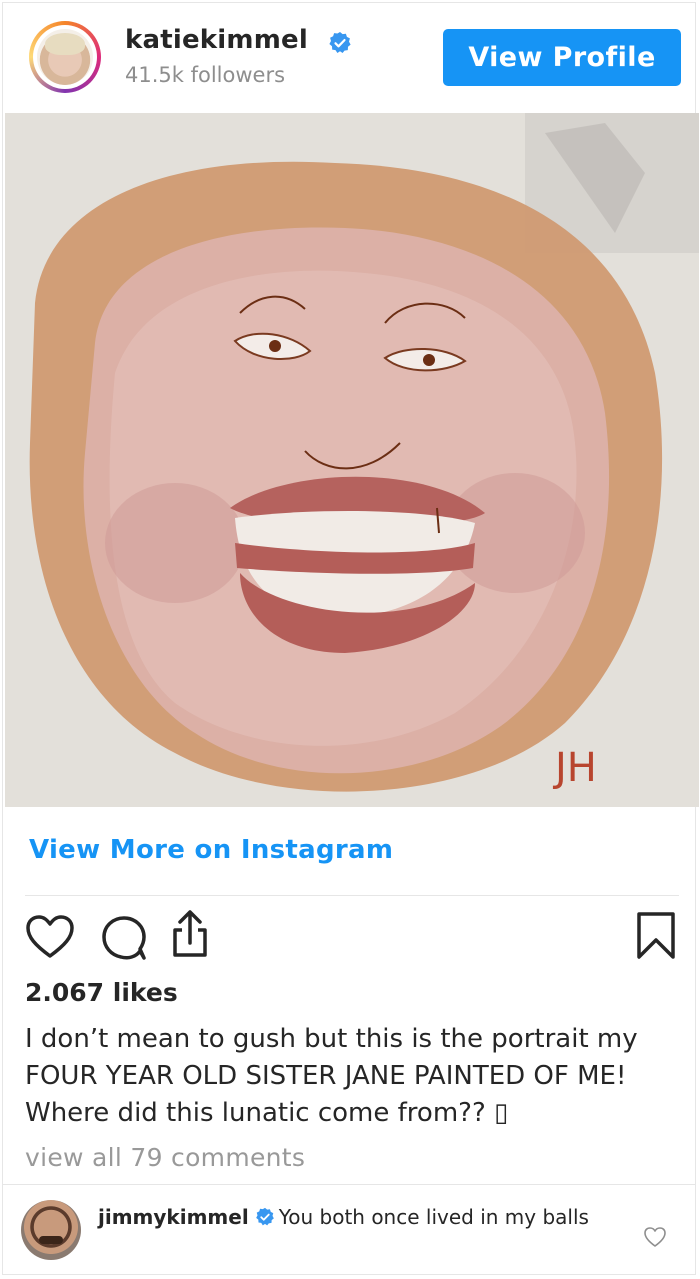 This screenshot has height=1279, width=700. What do you see at coordinates (165, 1157) in the screenshot?
I see `view-all-comments-link: view all 79 comments` at bounding box center [165, 1157].